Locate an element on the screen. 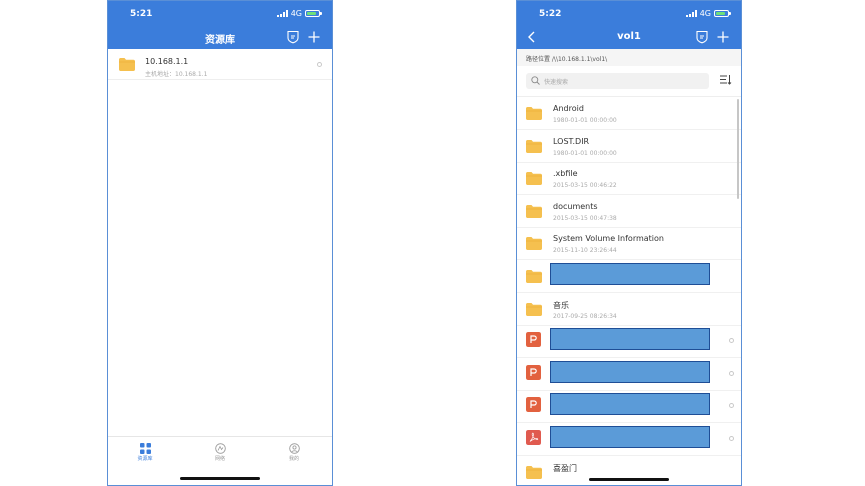 The image size is (865, 486). tab-library: 资源库 is located at coordinates (145, 452).